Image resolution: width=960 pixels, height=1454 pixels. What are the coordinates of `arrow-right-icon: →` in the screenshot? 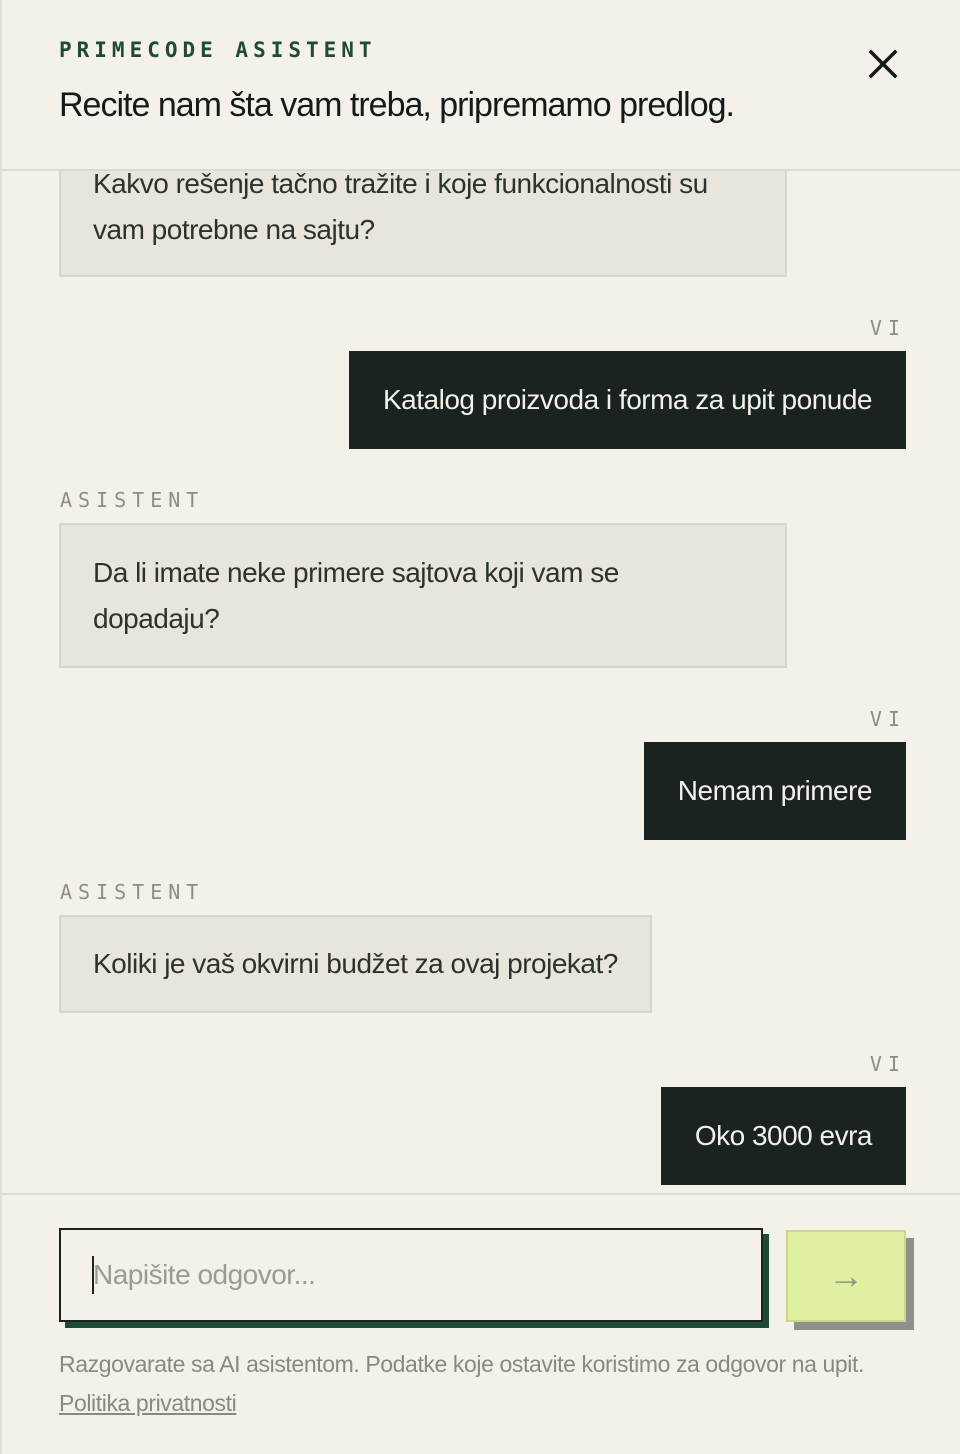 It's located at (846, 1275).